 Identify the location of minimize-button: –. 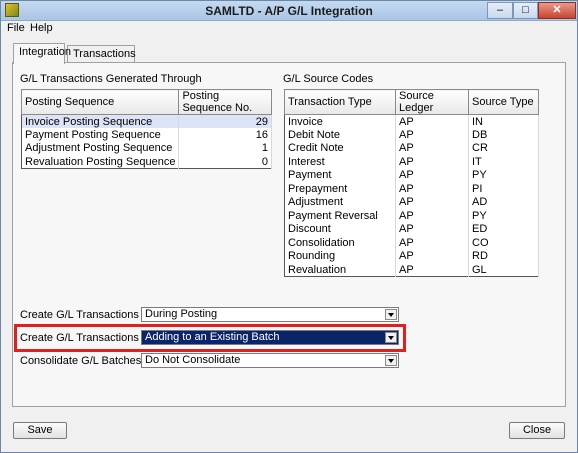
(500, 10).